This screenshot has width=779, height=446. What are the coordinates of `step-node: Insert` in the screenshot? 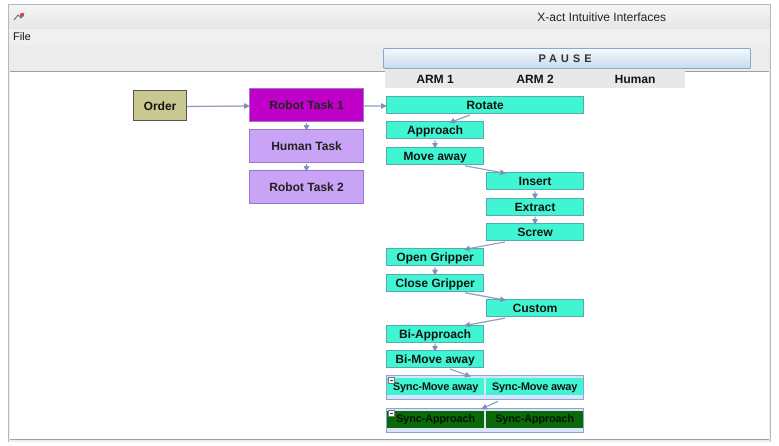 It's located at (535, 181).